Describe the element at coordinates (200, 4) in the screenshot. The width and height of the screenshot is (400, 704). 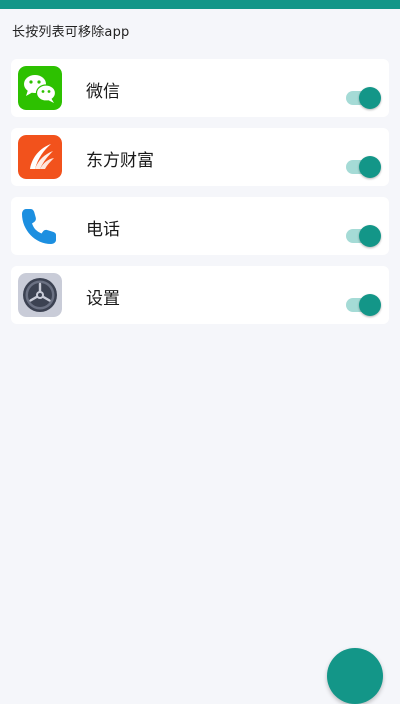
I see `status-bar` at that location.